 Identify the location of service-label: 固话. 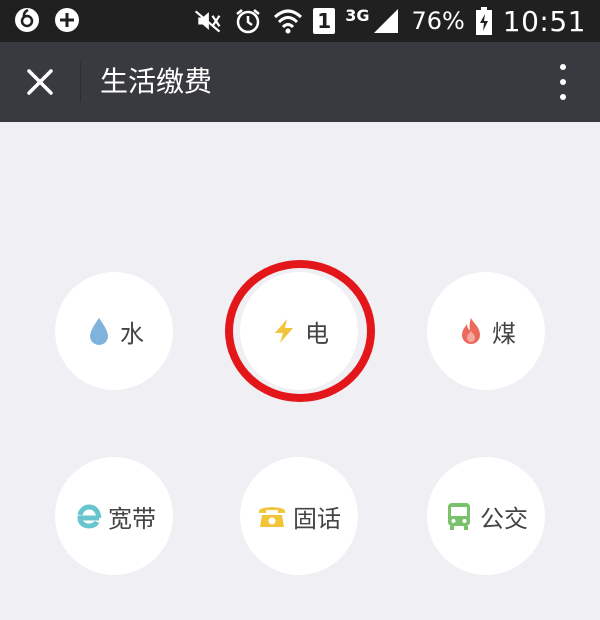
(317, 518).